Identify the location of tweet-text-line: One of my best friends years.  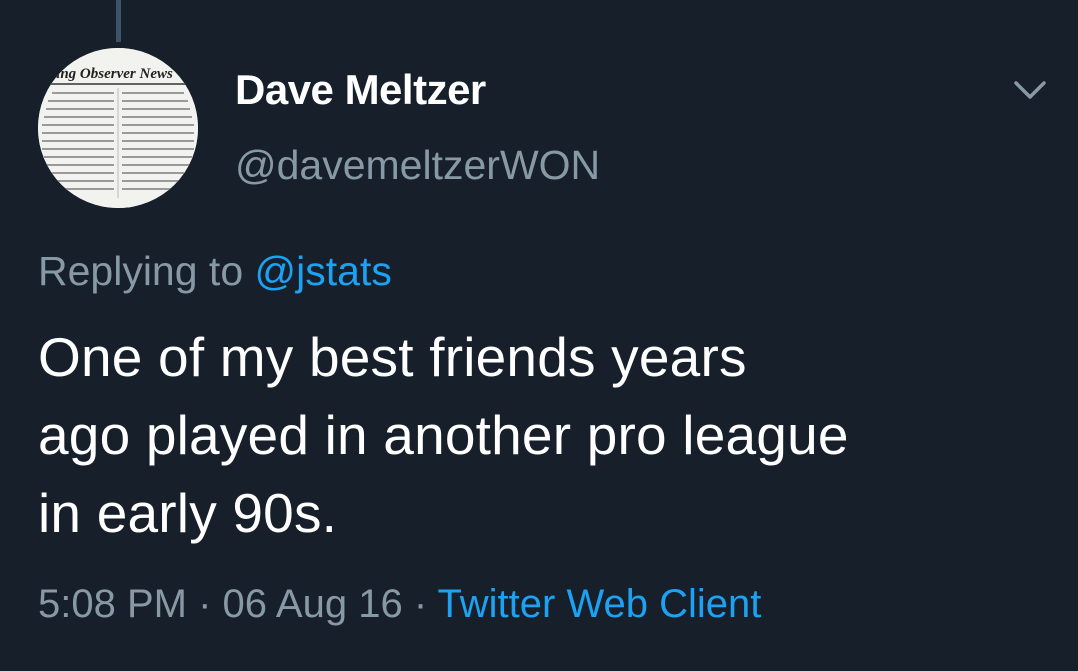
(392, 357).